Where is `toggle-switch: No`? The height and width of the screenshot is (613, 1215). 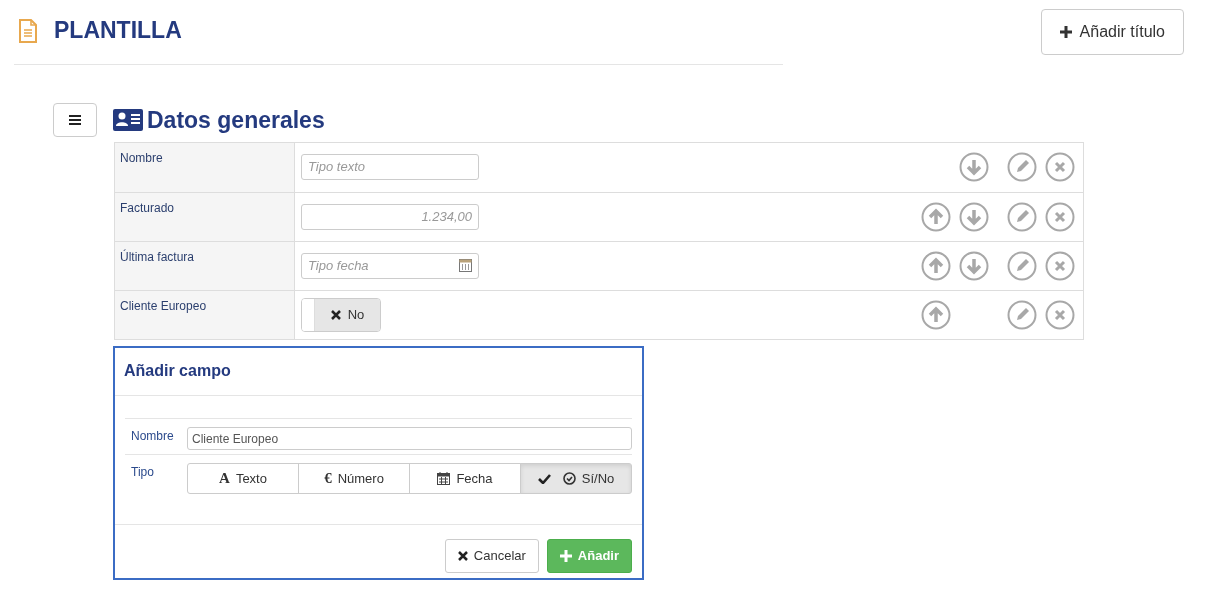 toggle-switch: No is located at coordinates (341, 314).